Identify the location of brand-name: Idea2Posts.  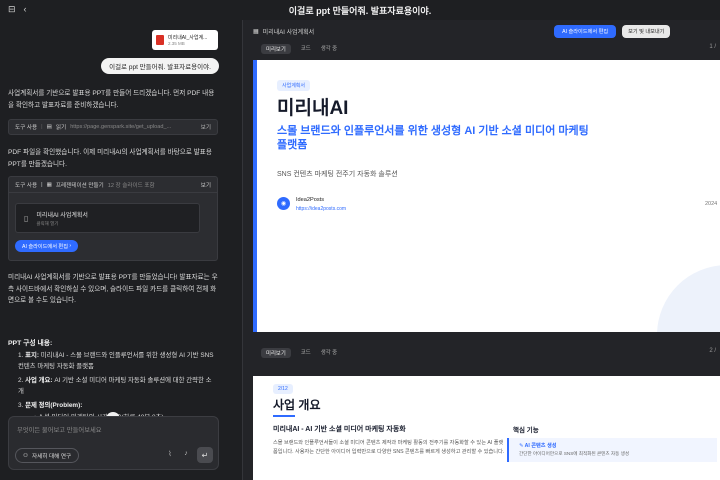
(310, 200).